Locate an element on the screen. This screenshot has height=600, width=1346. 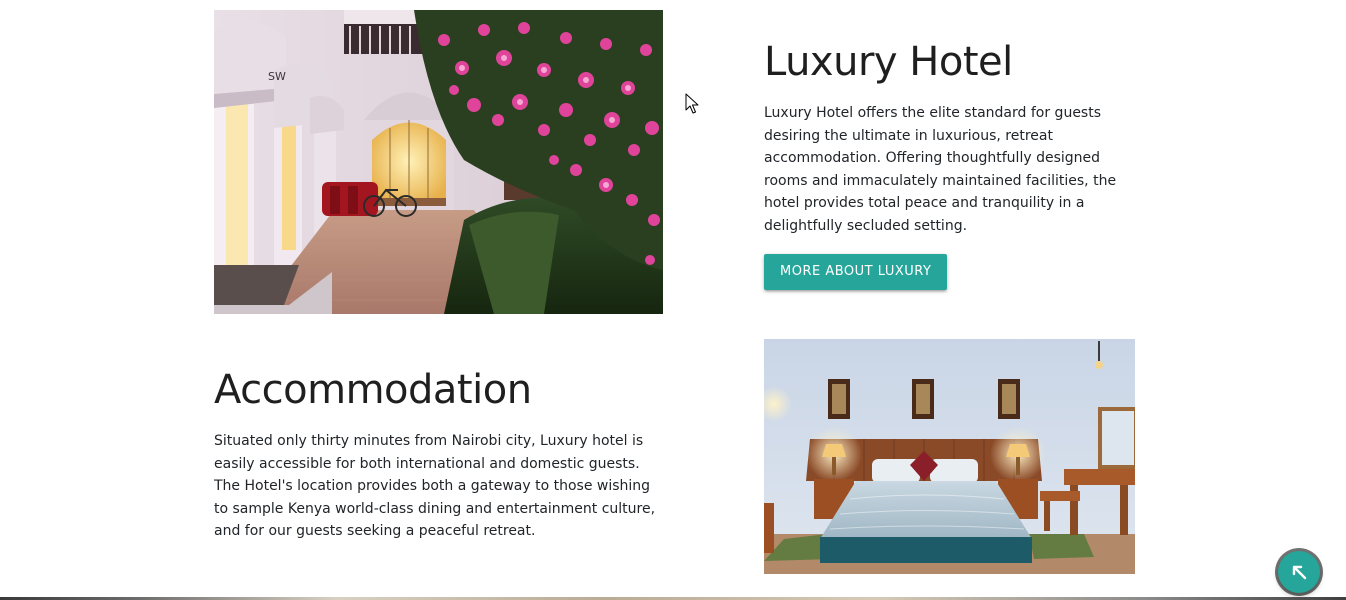
bedroom-image is located at coordinates (949, 456).